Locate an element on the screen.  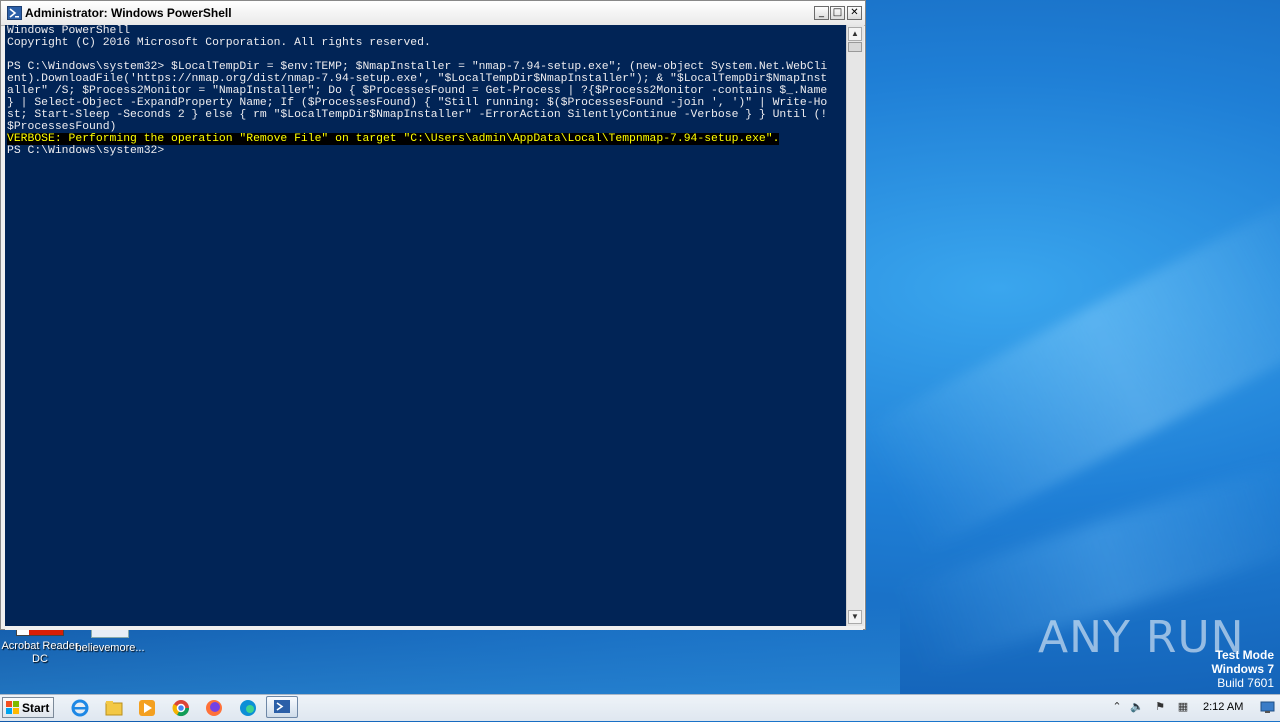
start-button: Start is located at coordinates (28, 707).